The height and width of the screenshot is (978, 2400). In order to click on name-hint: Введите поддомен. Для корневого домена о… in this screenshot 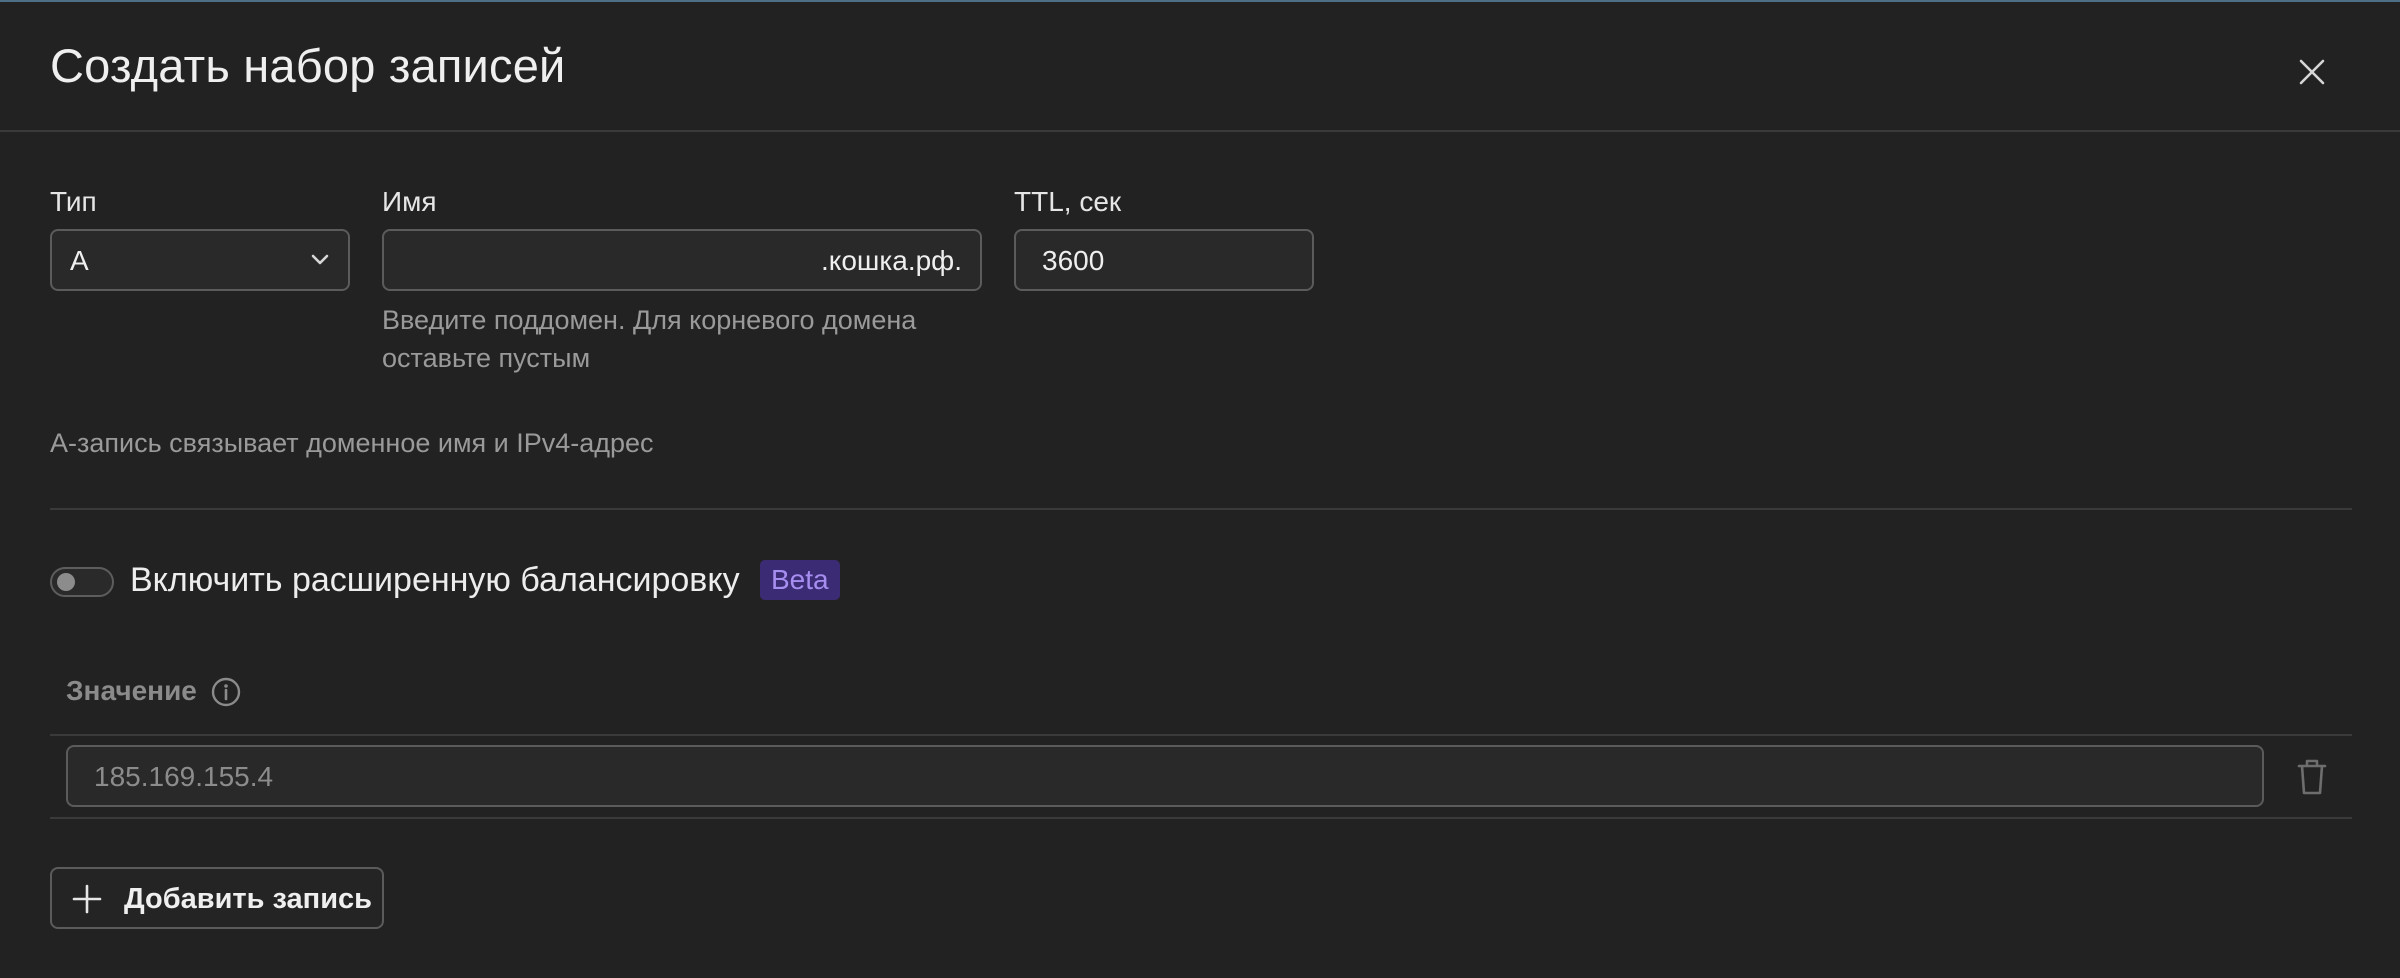, I will do `click(649, 339)`.